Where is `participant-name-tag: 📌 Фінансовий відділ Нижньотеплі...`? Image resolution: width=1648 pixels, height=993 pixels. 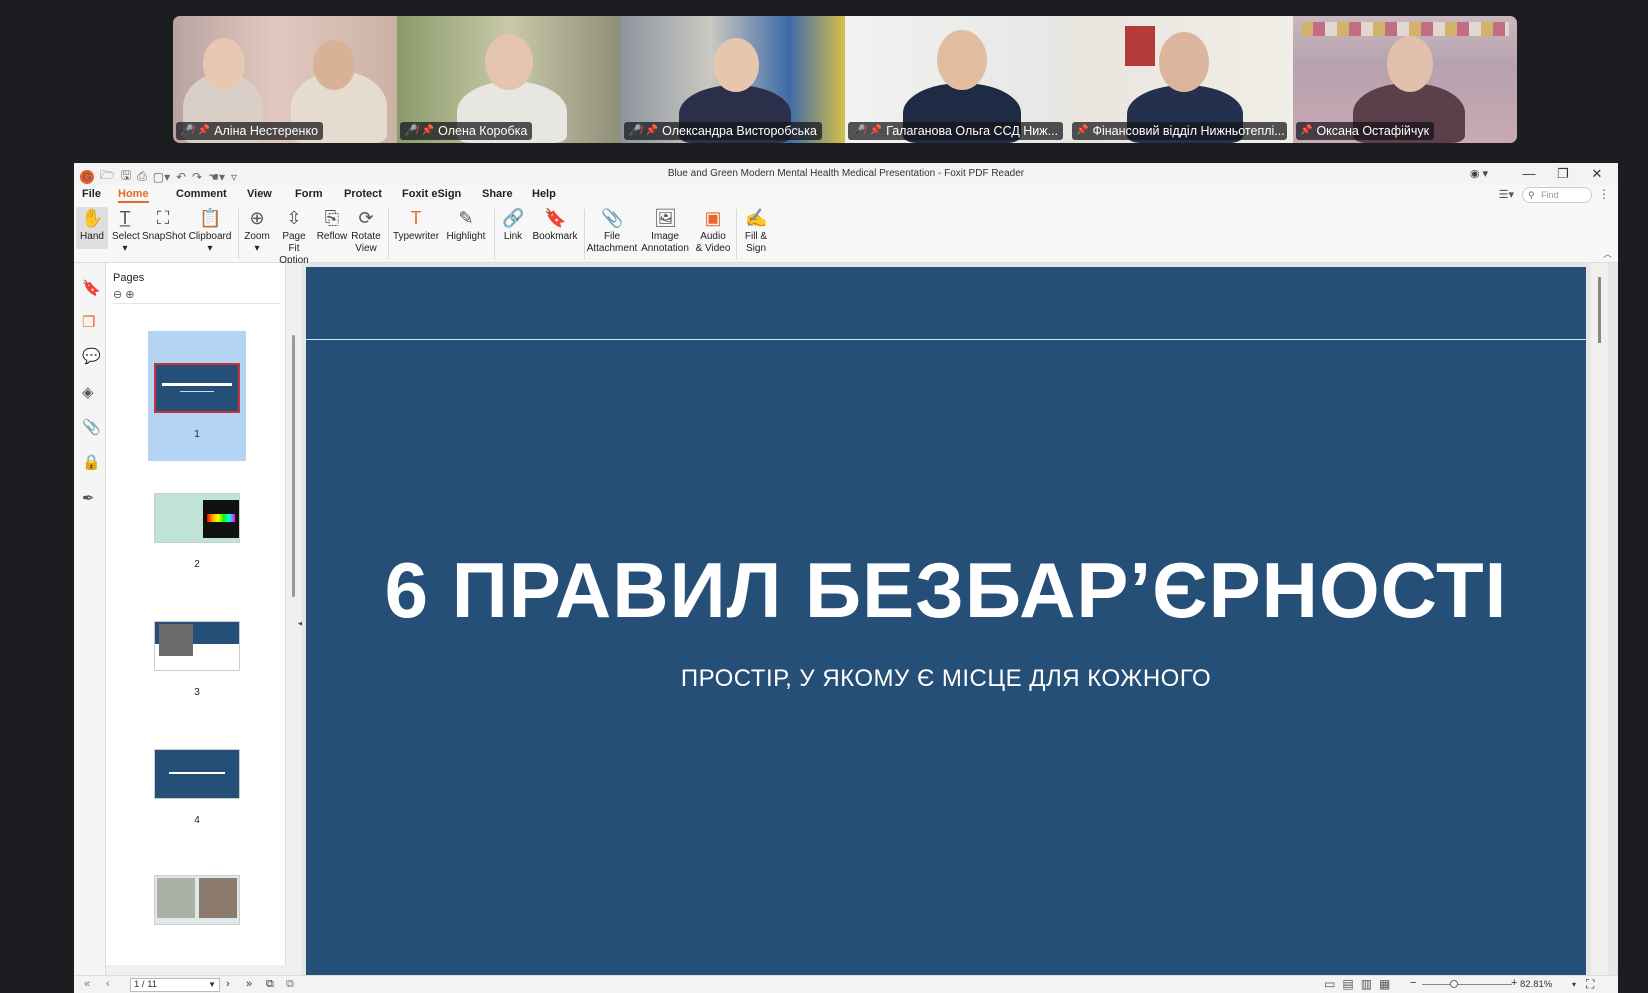
participant-name-tag: 📌 Фінансовий відділ Нижньотеплі... is located at coordinates (1179, 131).